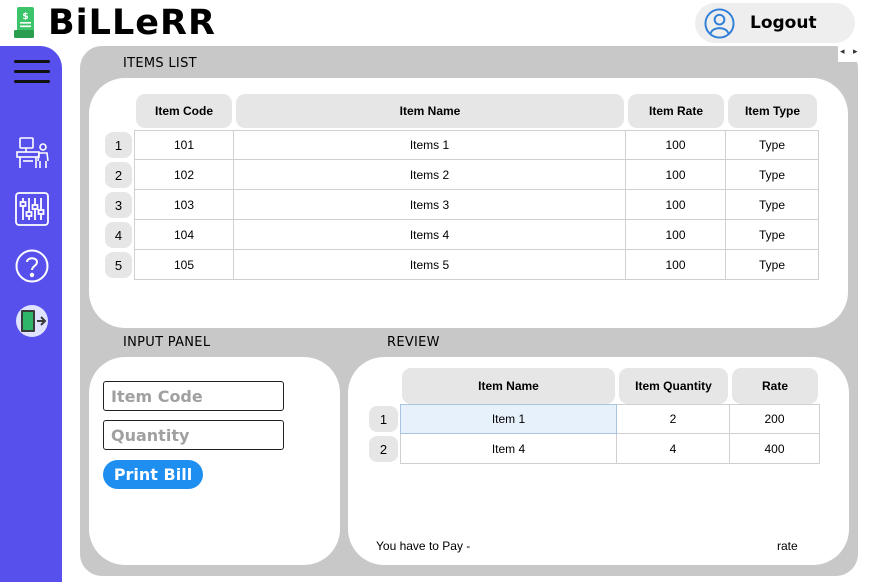  Describe the element at coordinates (423, 546) in the screenshot. I see `pay-label: You have to Pay -` at that location.